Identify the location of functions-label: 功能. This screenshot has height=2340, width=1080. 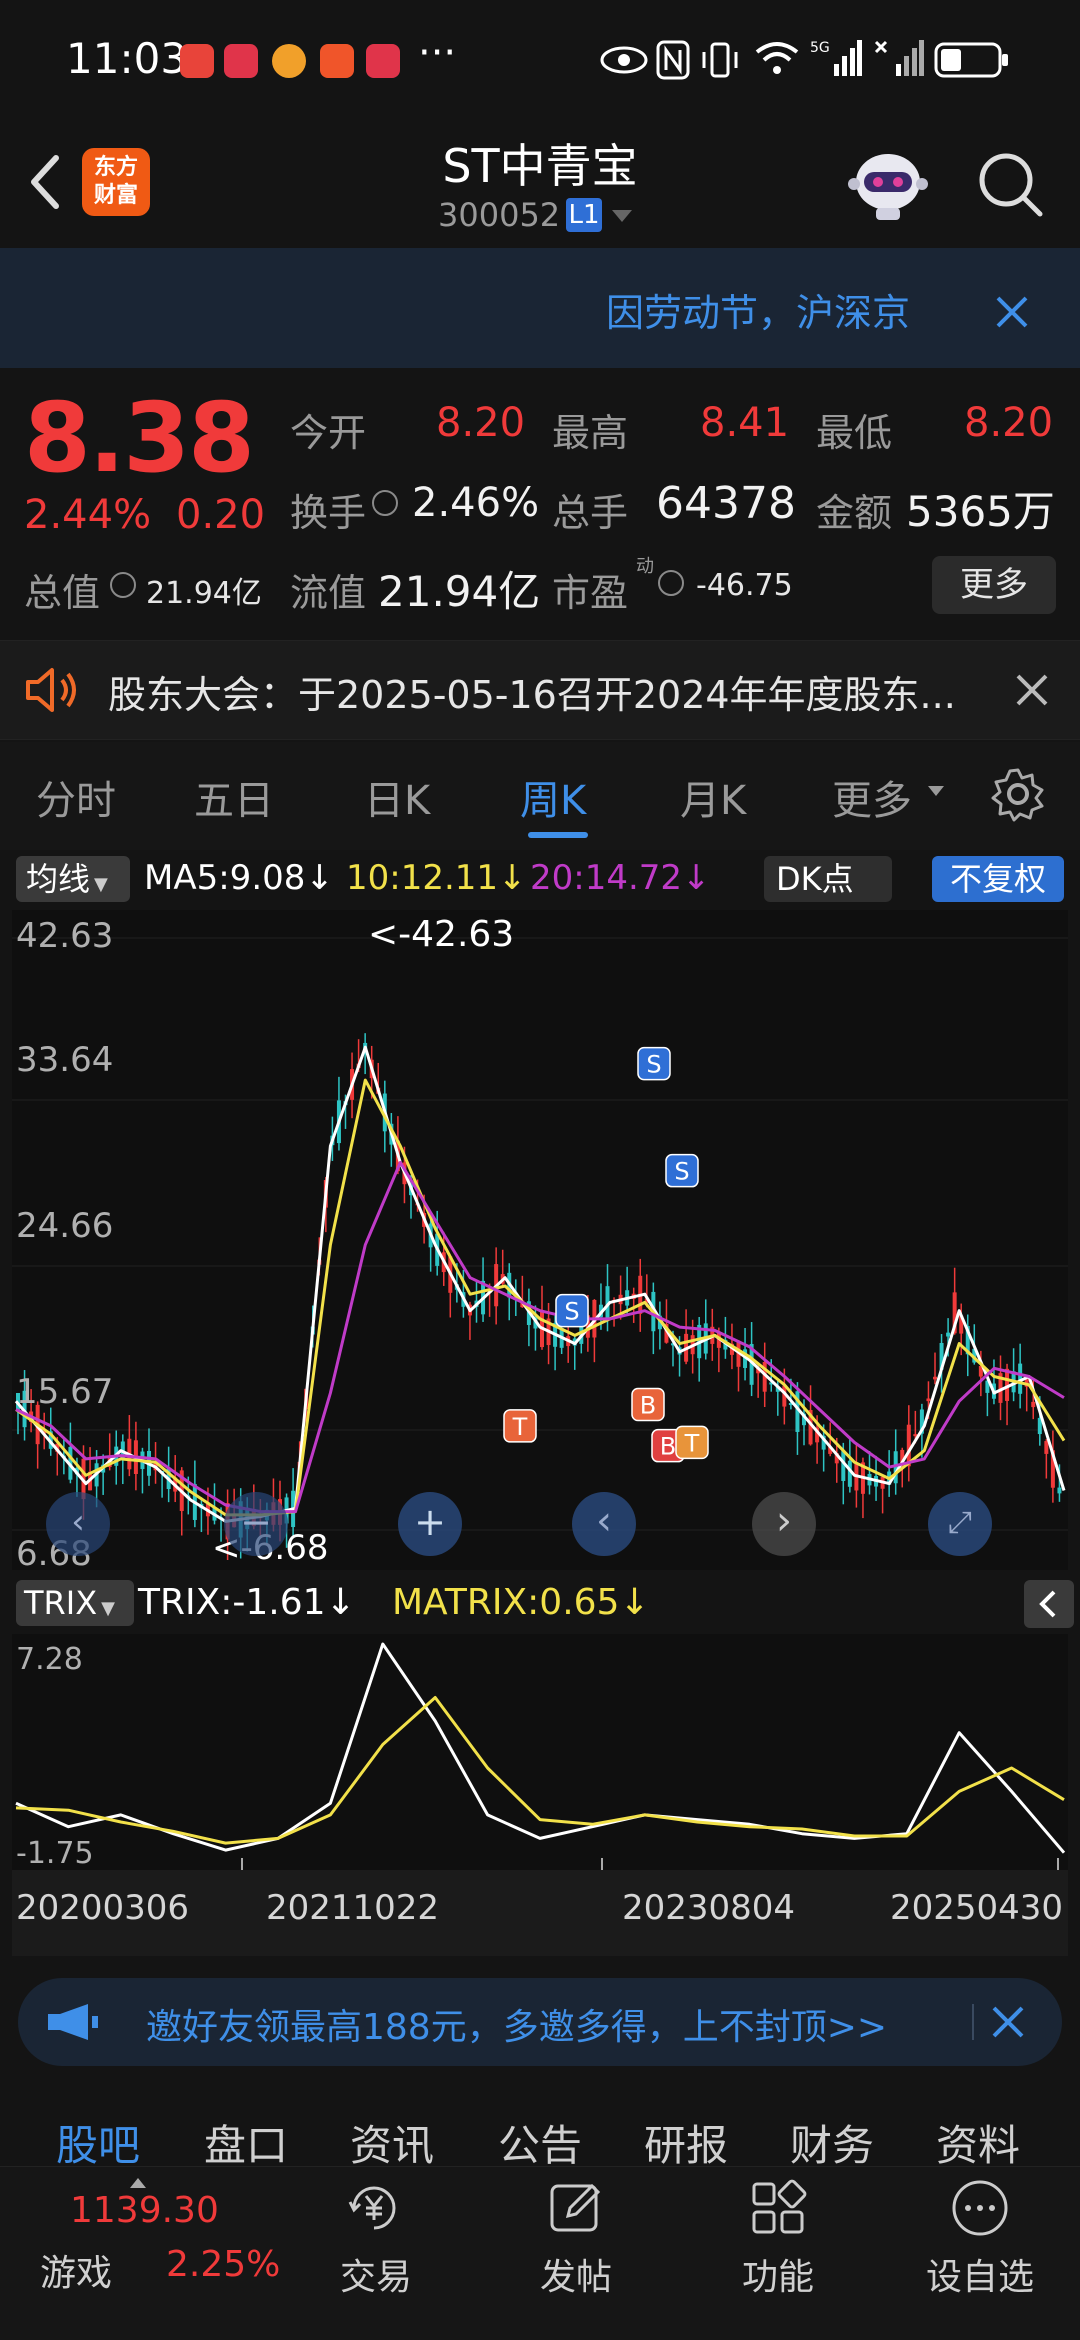
(778, 2274).